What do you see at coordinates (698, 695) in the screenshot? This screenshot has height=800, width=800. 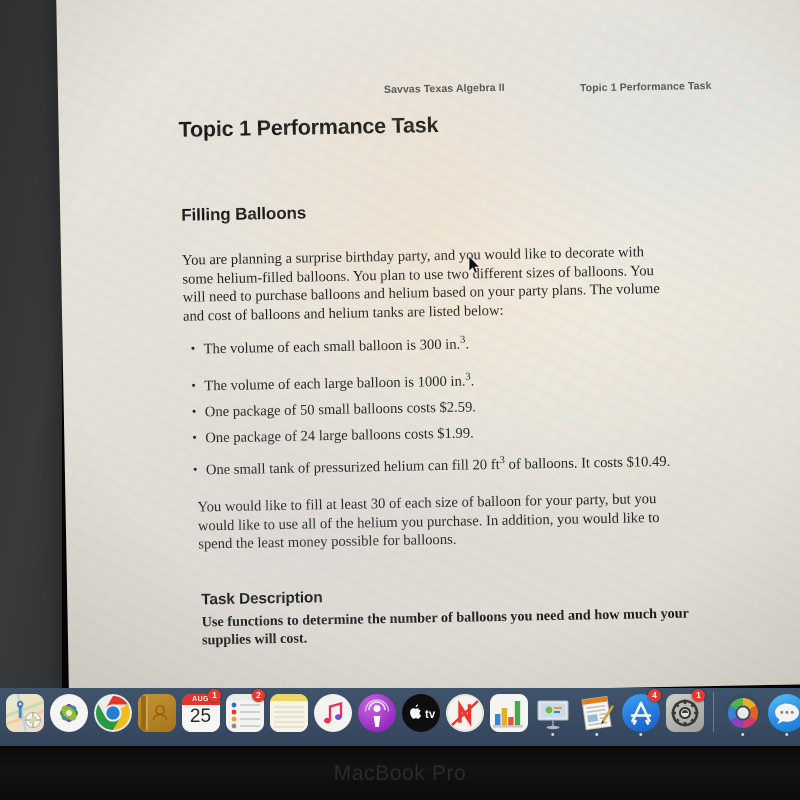 I see `system-preferences-badge: 1` at bounding box center [698, 695].